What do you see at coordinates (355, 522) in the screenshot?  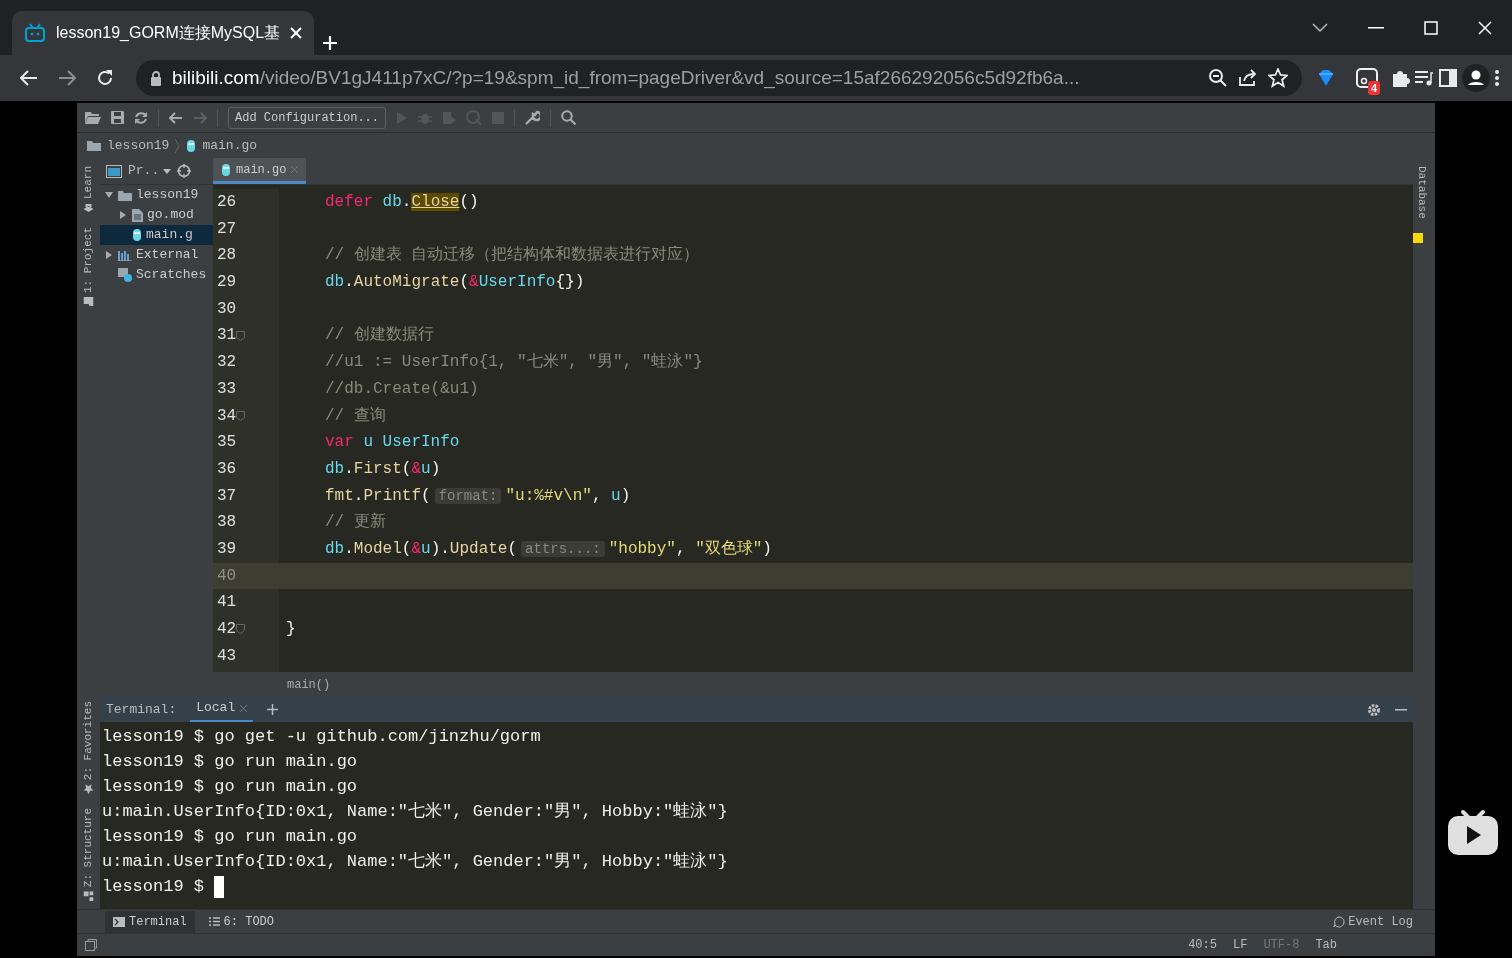 I see `code-line: // 更新` at bounding box center [355, 522].